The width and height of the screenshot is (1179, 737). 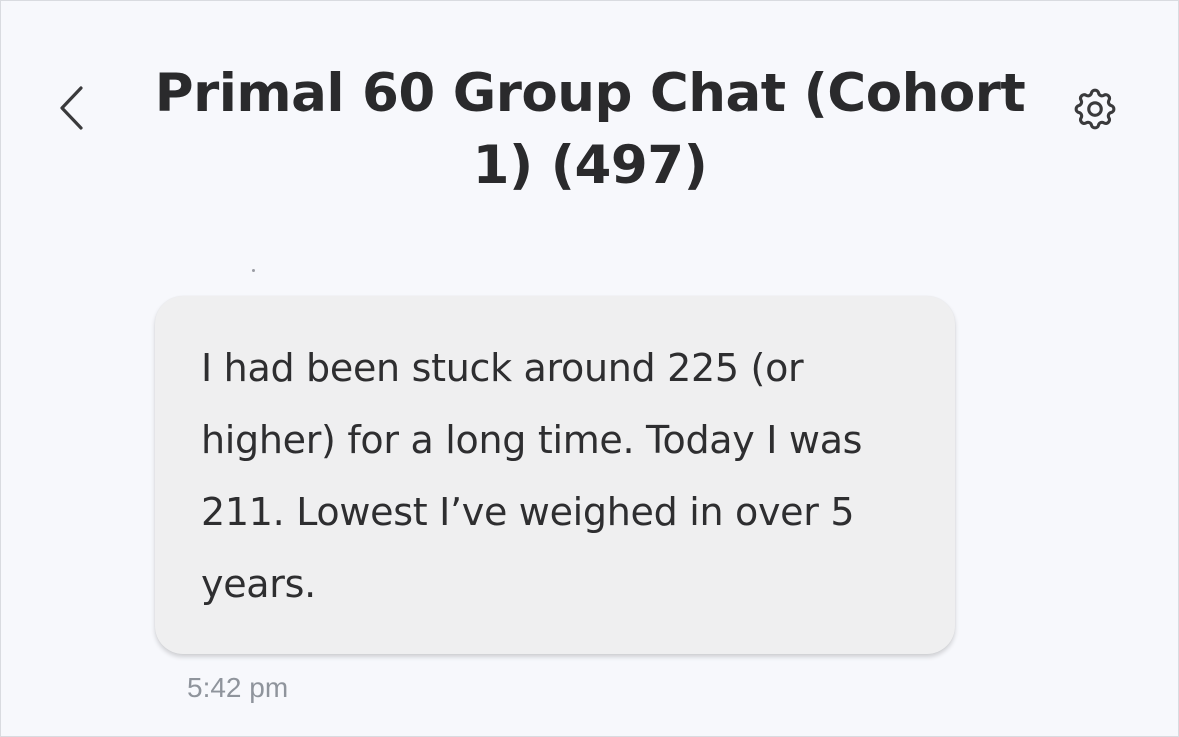 I want to click on settings-button, so click(x=1095, y=109).